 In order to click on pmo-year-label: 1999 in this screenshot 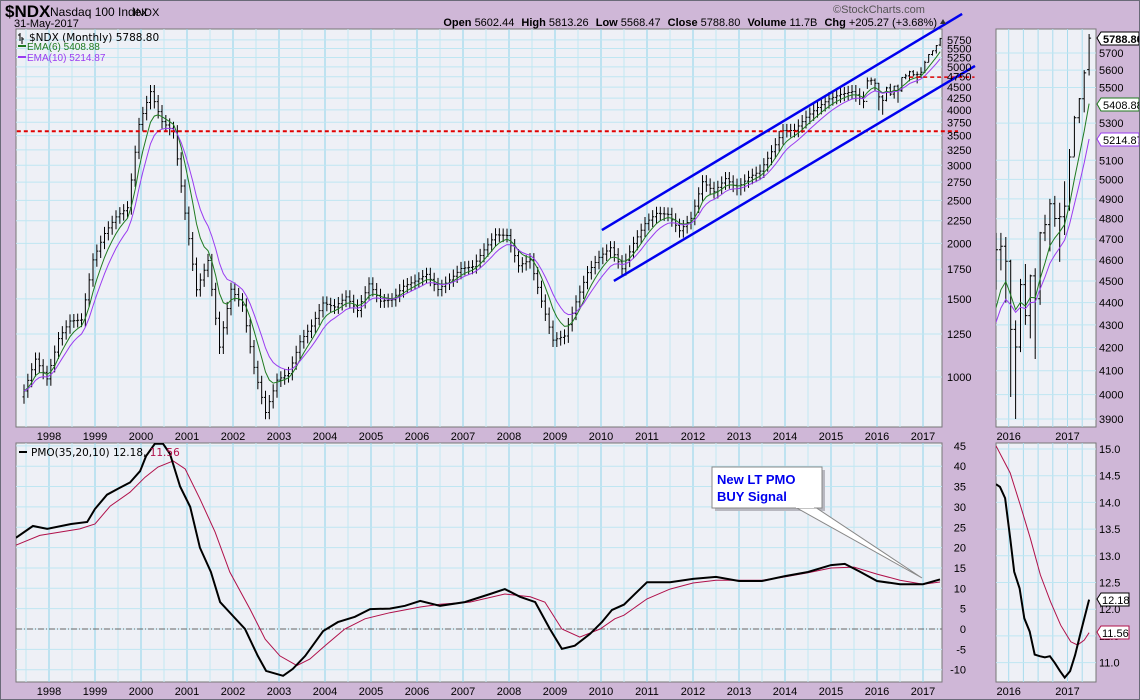, I will do `click(95, 692)`.